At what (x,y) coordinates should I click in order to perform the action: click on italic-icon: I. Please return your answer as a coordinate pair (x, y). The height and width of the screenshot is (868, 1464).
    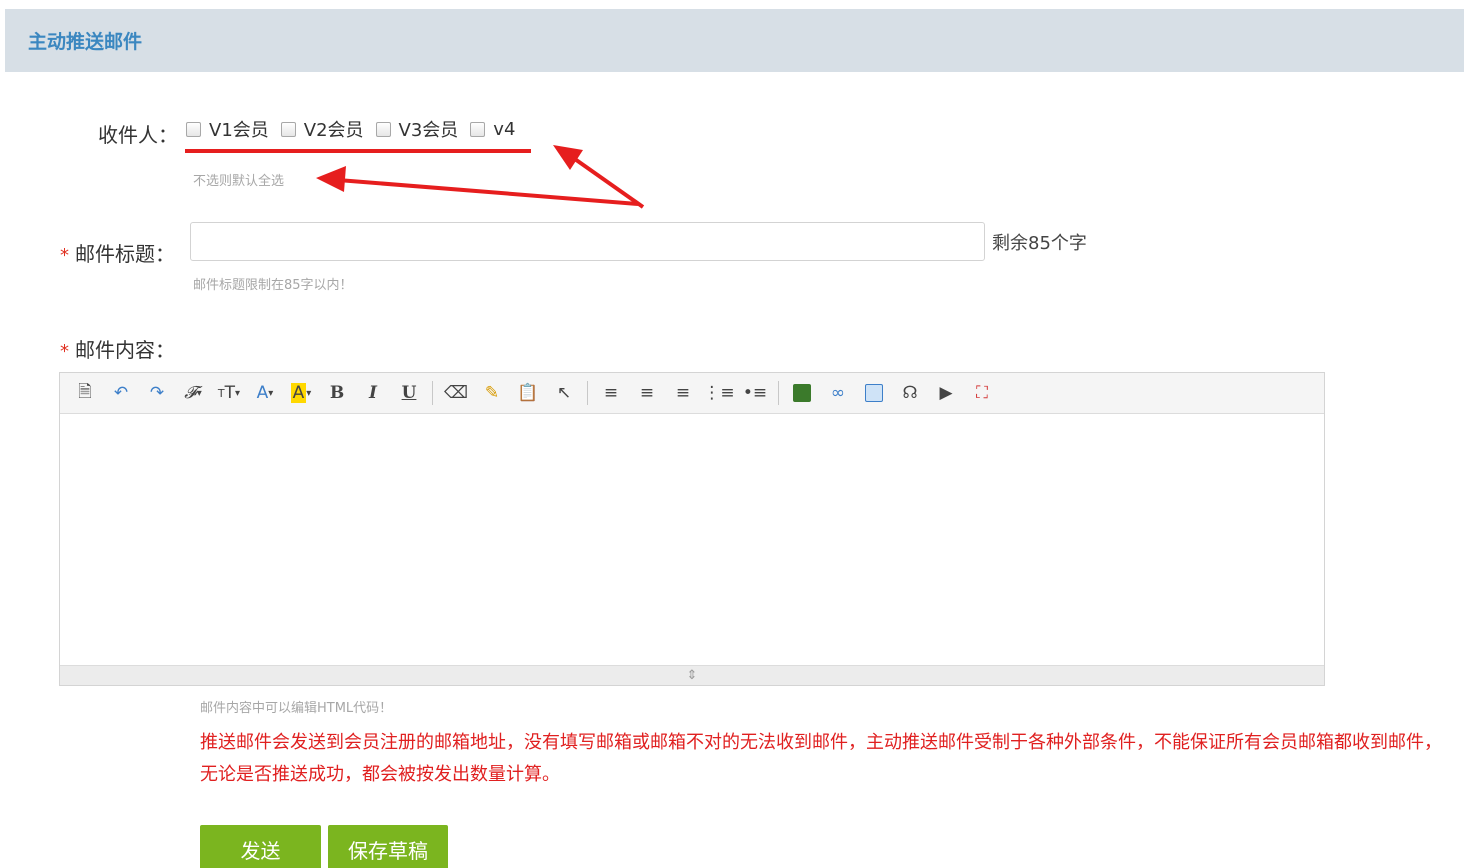
    Looking at the image, I should click on (373, 393).